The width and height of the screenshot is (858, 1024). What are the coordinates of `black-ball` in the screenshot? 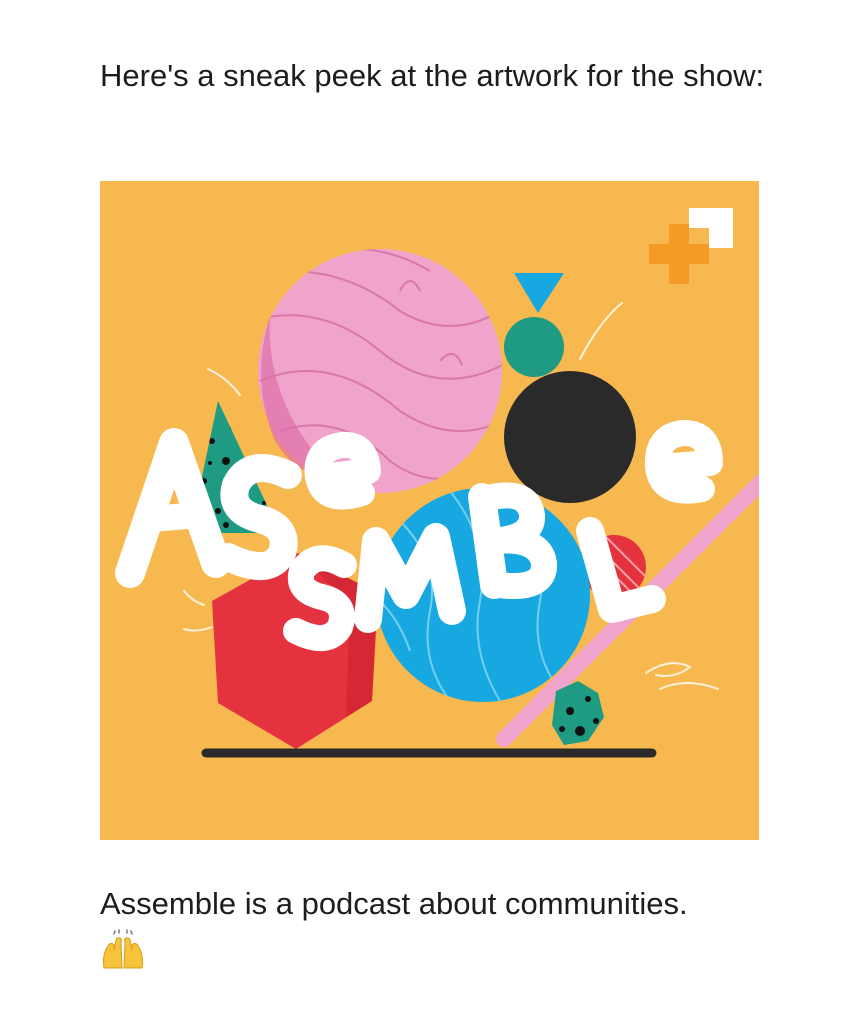 It's located at (570, 437).